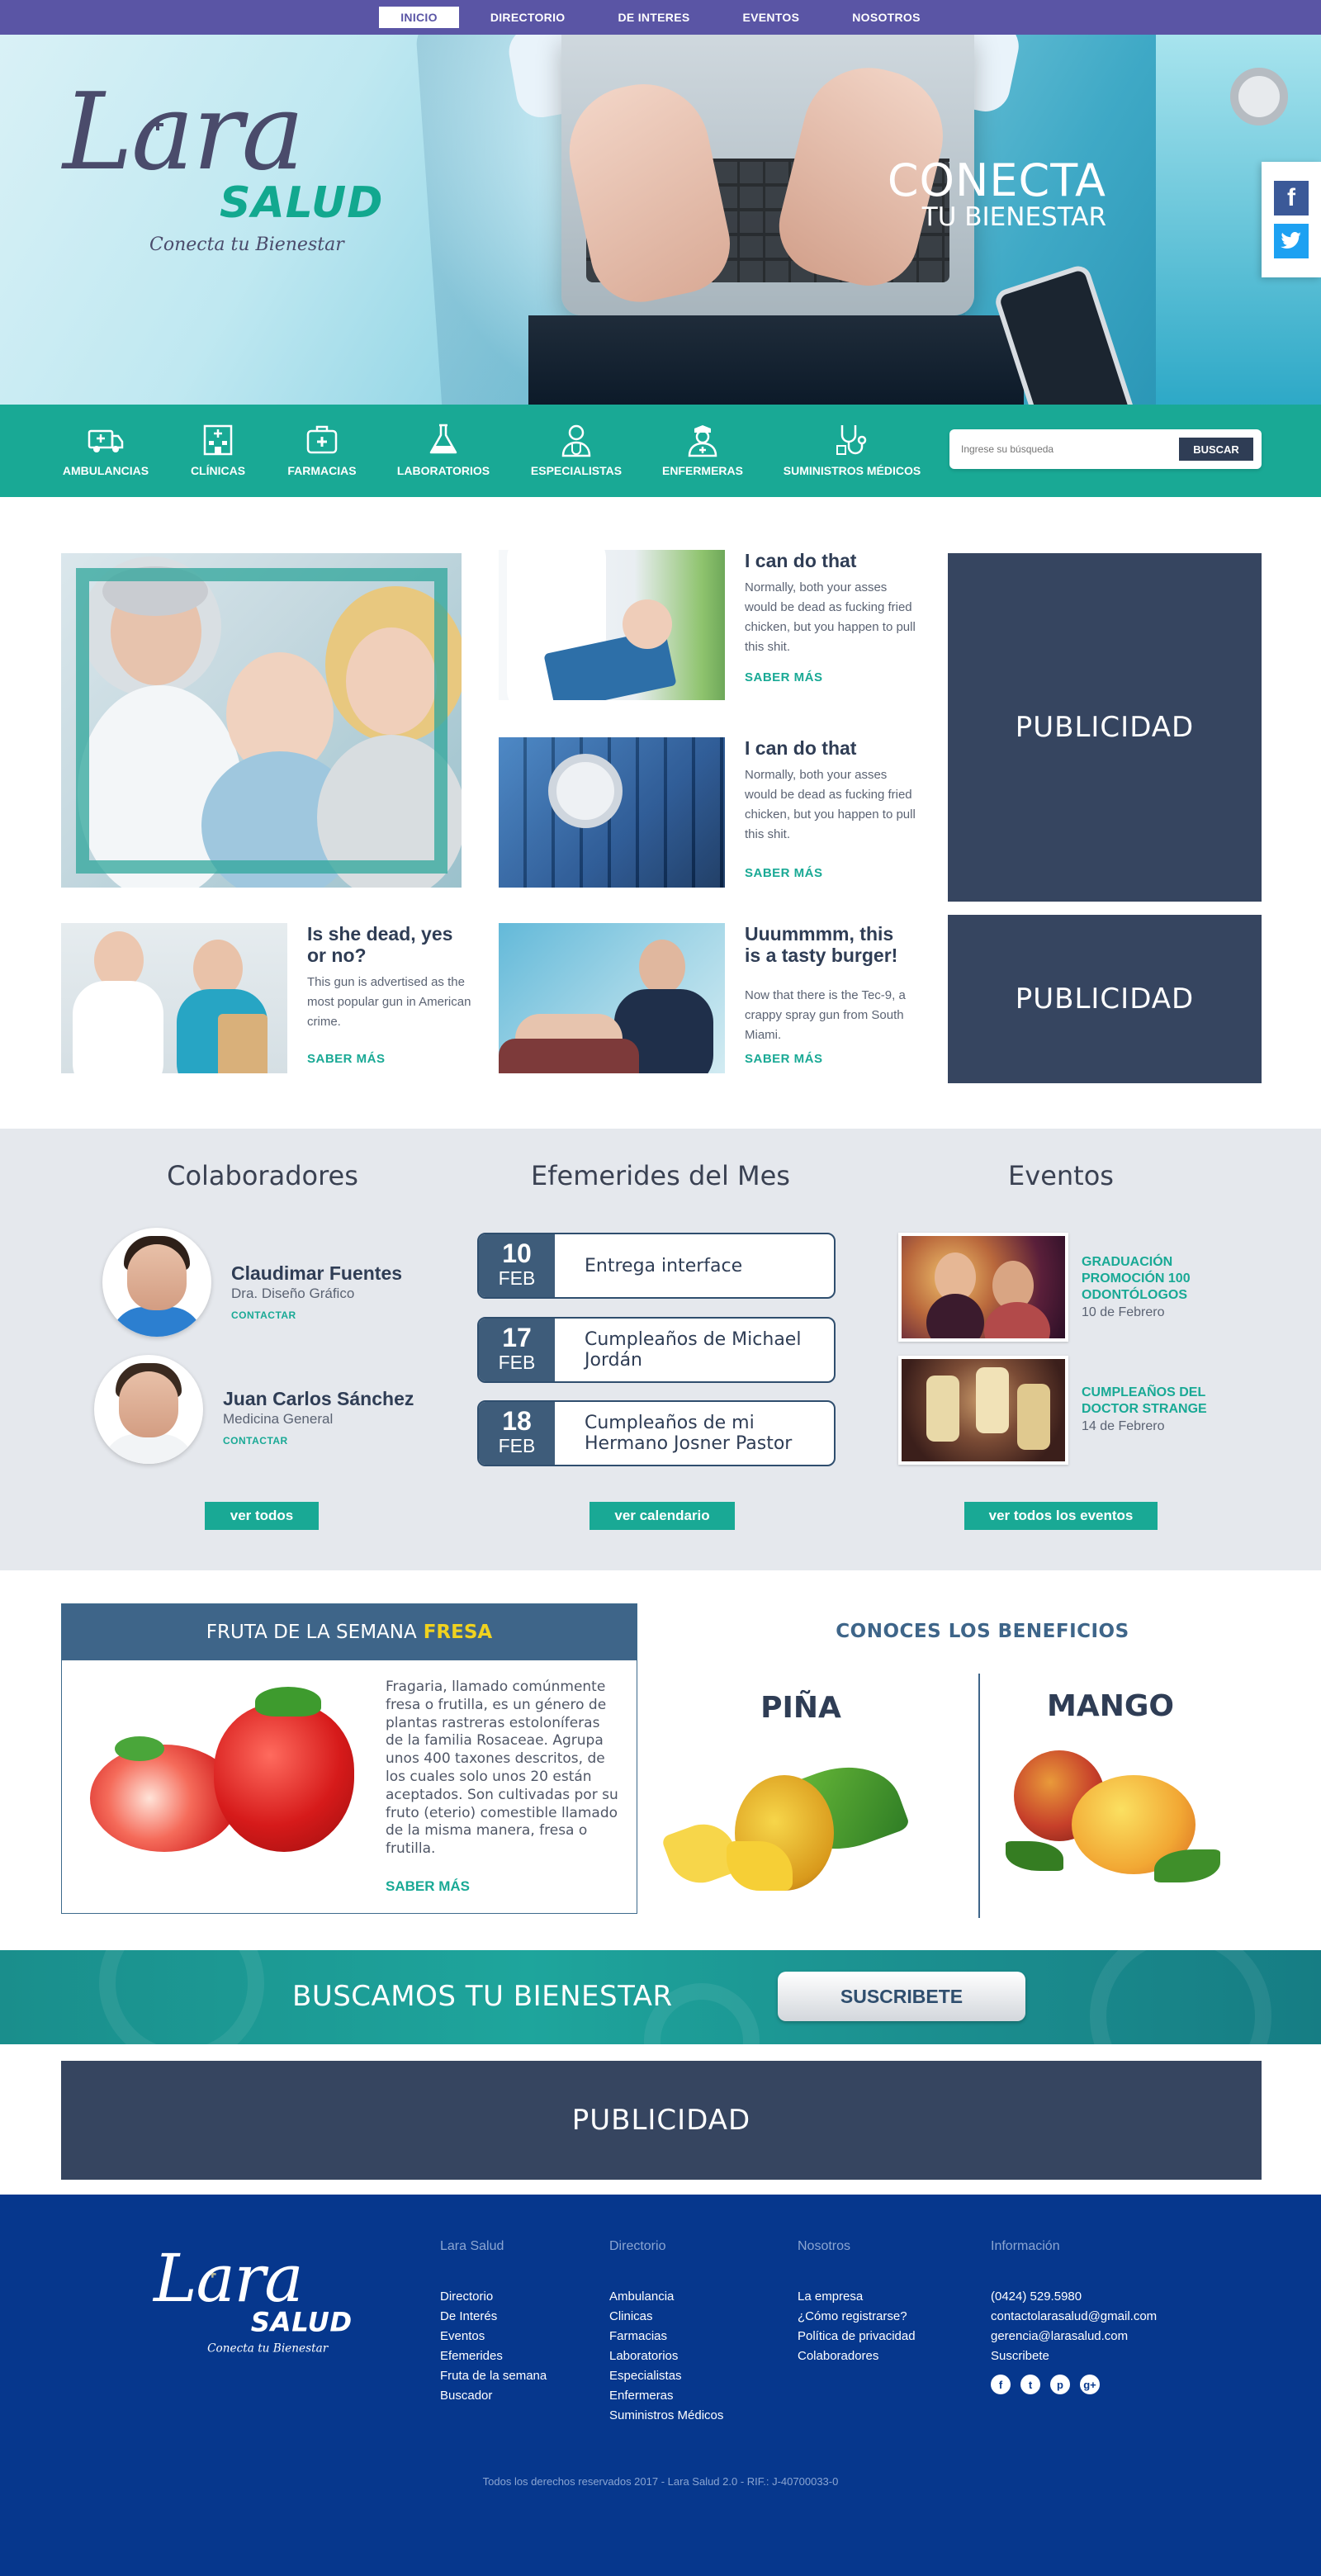  What do you see at coordinates (784, 1059) in the screenshot?
I see `article-link-4: SABER MÁS` at bounding box center [784, 1059].